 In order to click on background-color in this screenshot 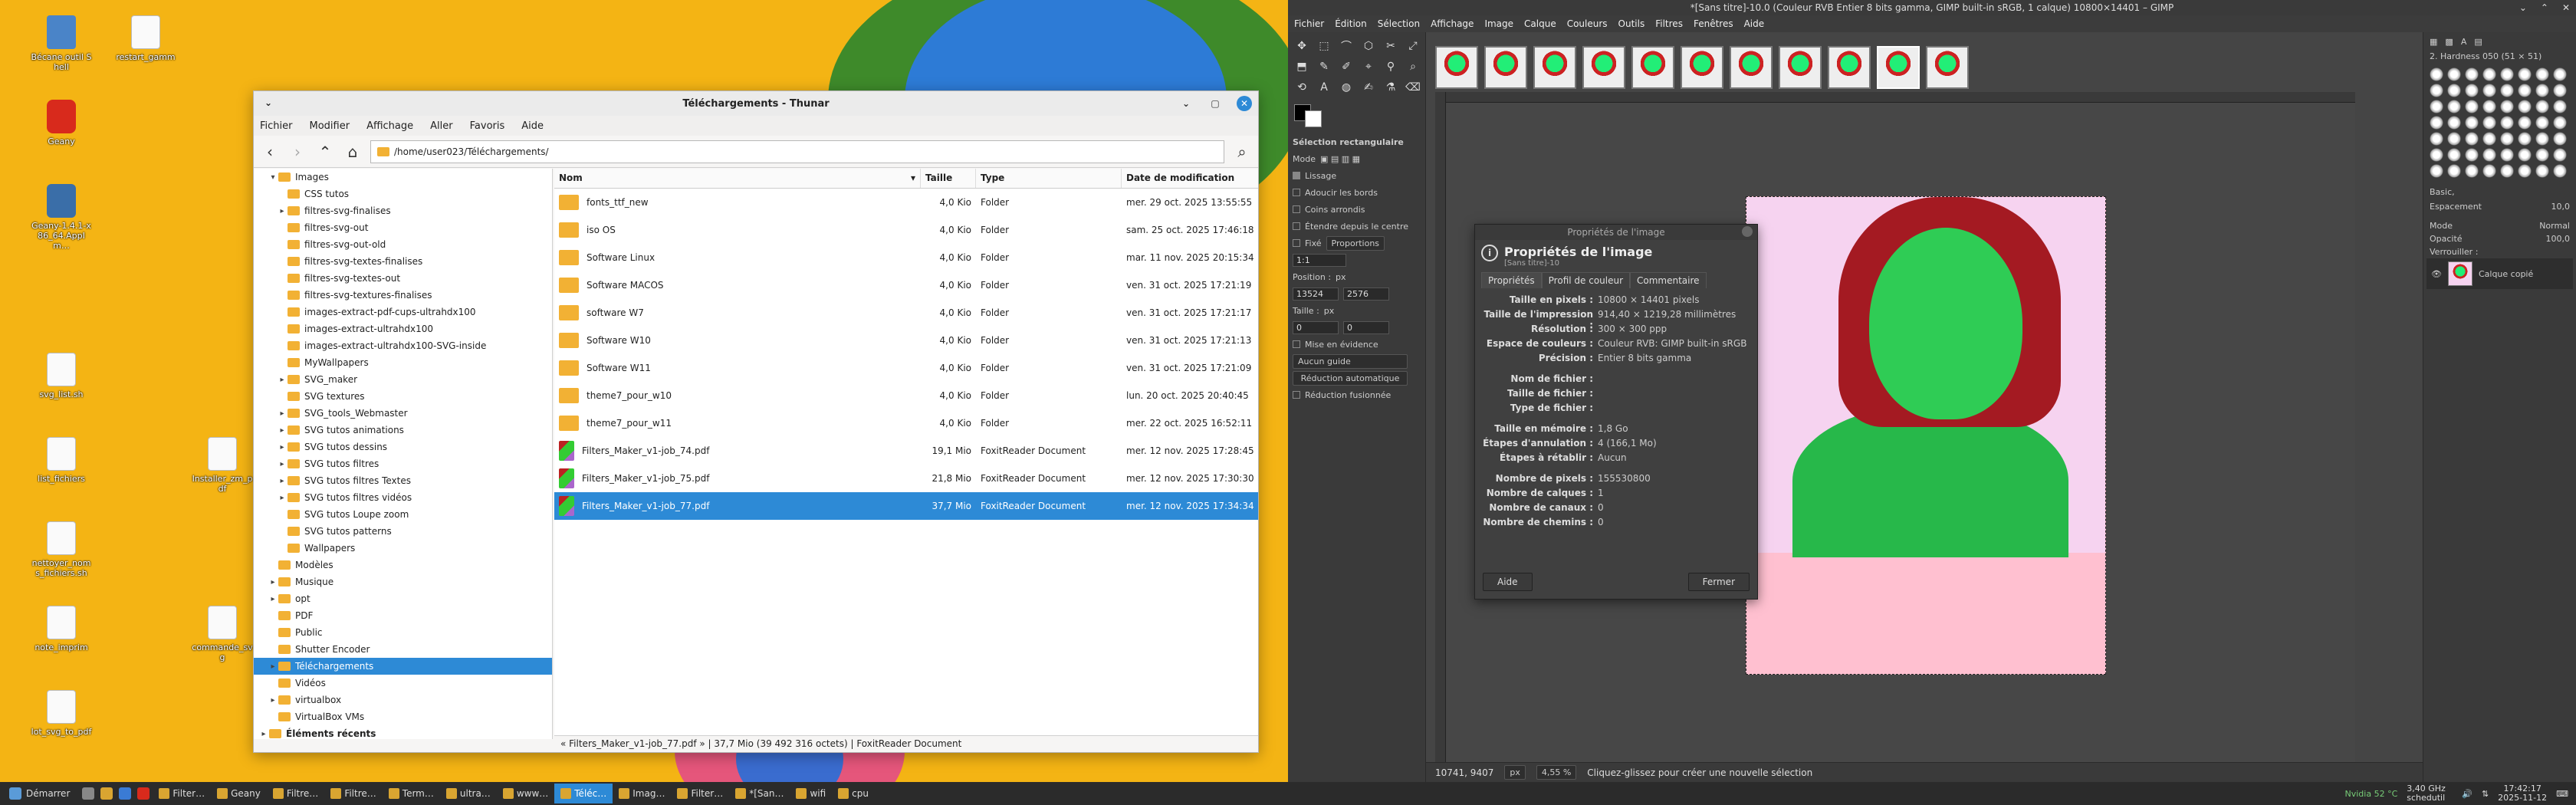, I will do `click(1314, 118)`.